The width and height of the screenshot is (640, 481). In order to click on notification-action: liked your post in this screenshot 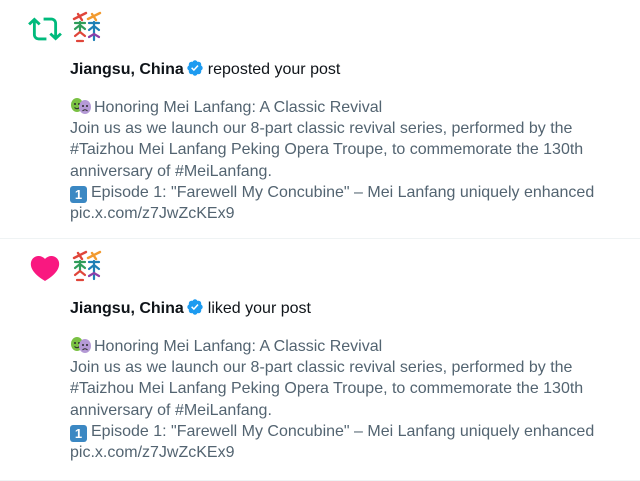, I will do `click(259, 308)`.